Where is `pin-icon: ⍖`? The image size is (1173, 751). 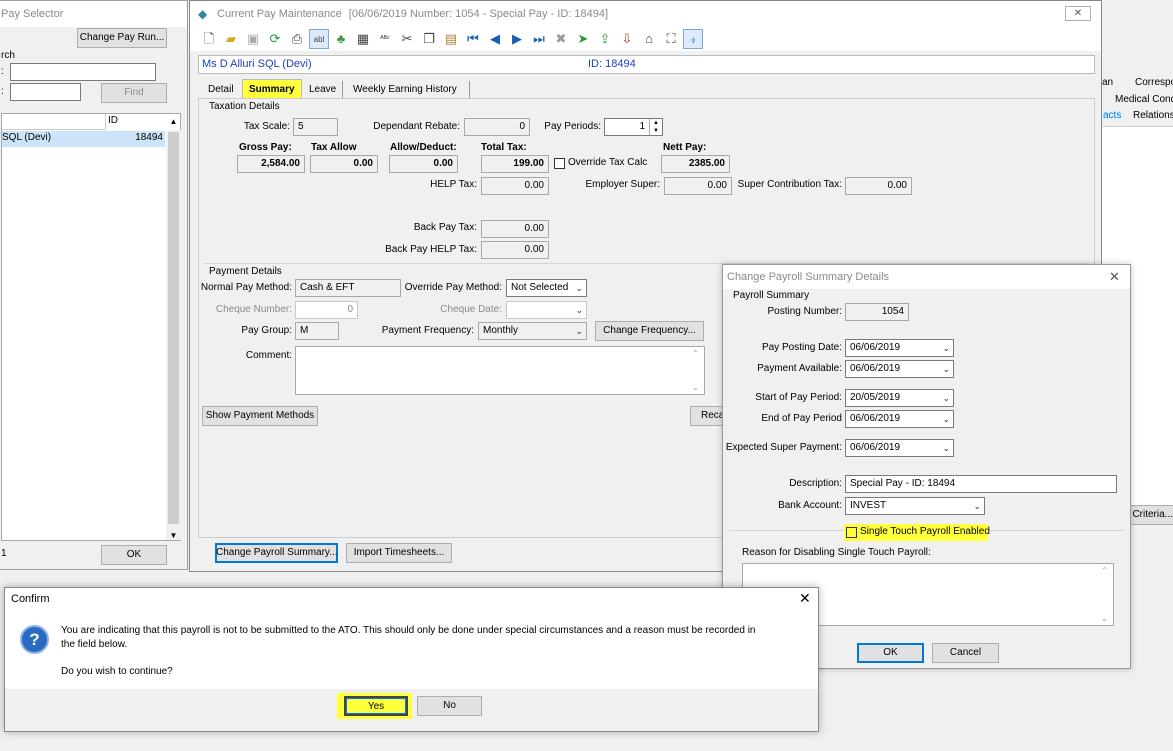 pin-icon: ⍖ is located at coordinates (693, 39).